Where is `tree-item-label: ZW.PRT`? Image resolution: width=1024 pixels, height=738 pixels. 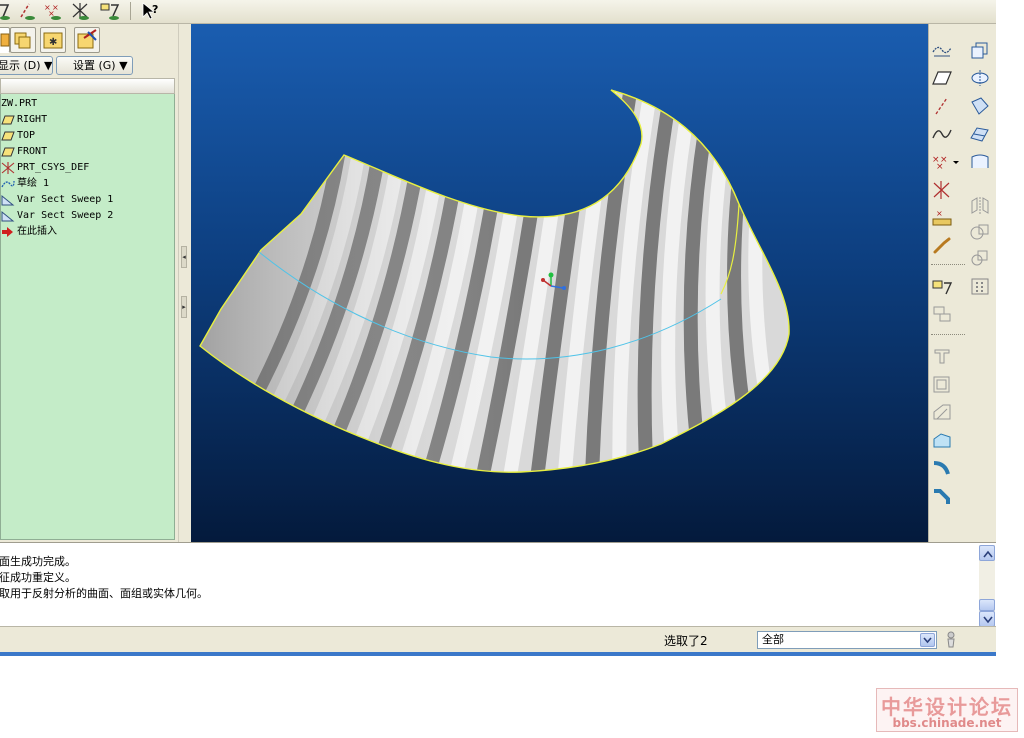 tree-item-label: ZW.PRT is located at coordinates (19, 103).